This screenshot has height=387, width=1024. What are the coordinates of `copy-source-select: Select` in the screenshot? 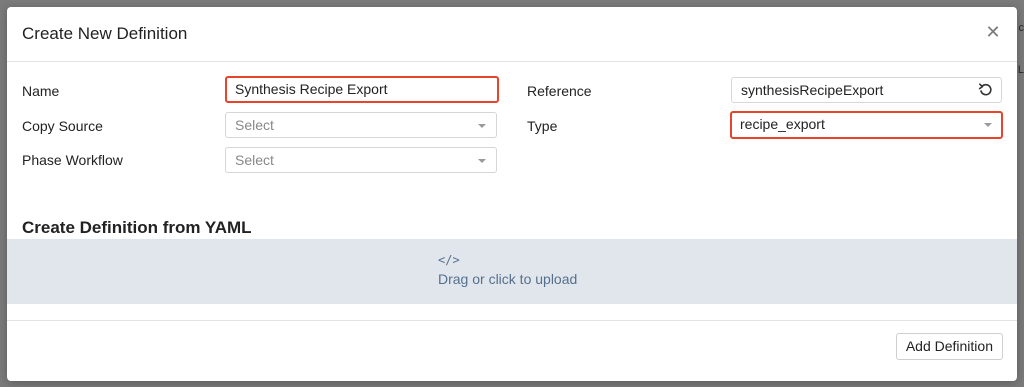 It's located at (361, 125).